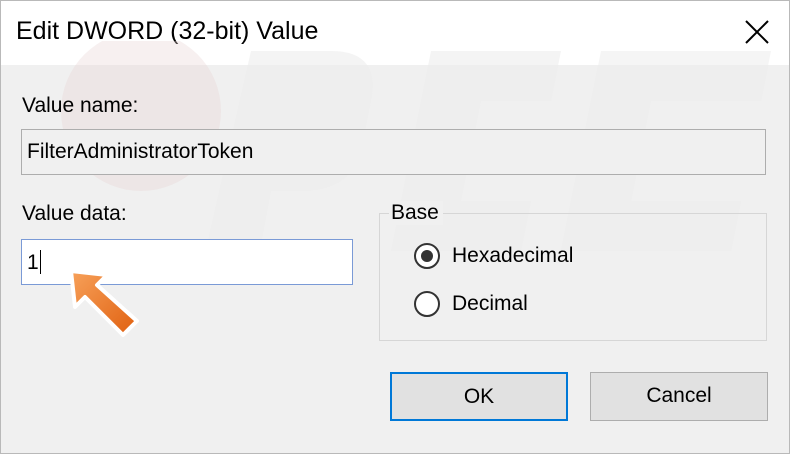 The height and width of the screenshot is (454, 790). I want to click on base-group, so click(573, 277).